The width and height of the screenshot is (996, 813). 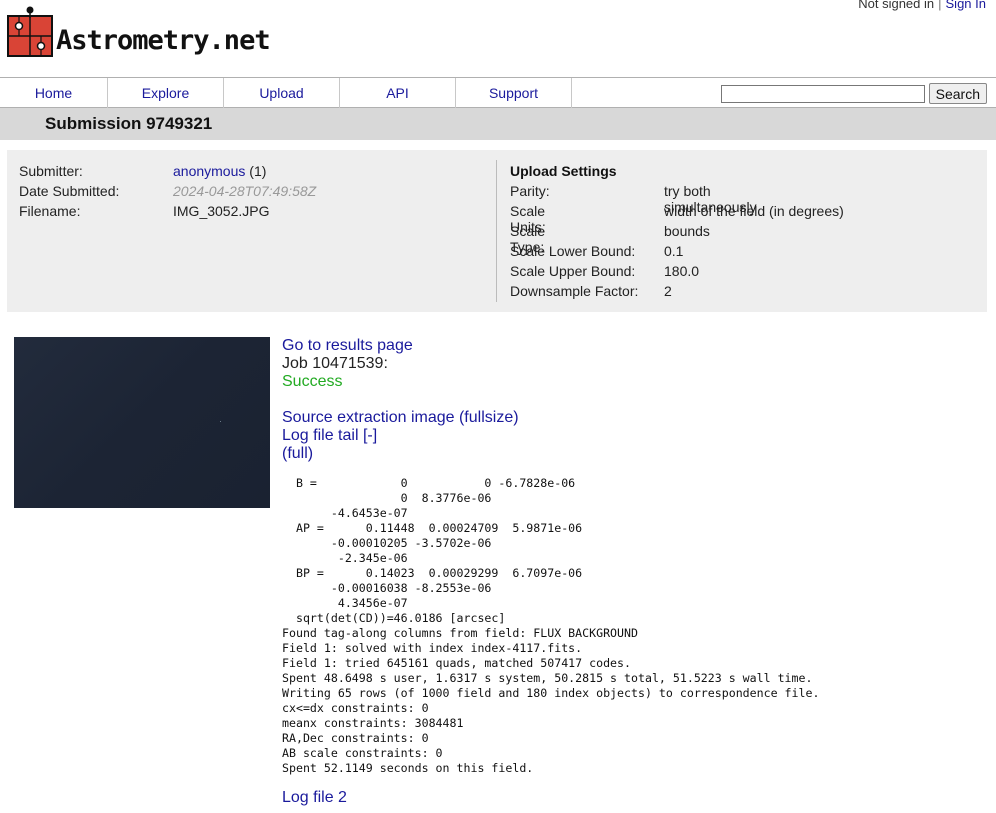 I want to click on search-button: Search, so click(x=957, y=93).